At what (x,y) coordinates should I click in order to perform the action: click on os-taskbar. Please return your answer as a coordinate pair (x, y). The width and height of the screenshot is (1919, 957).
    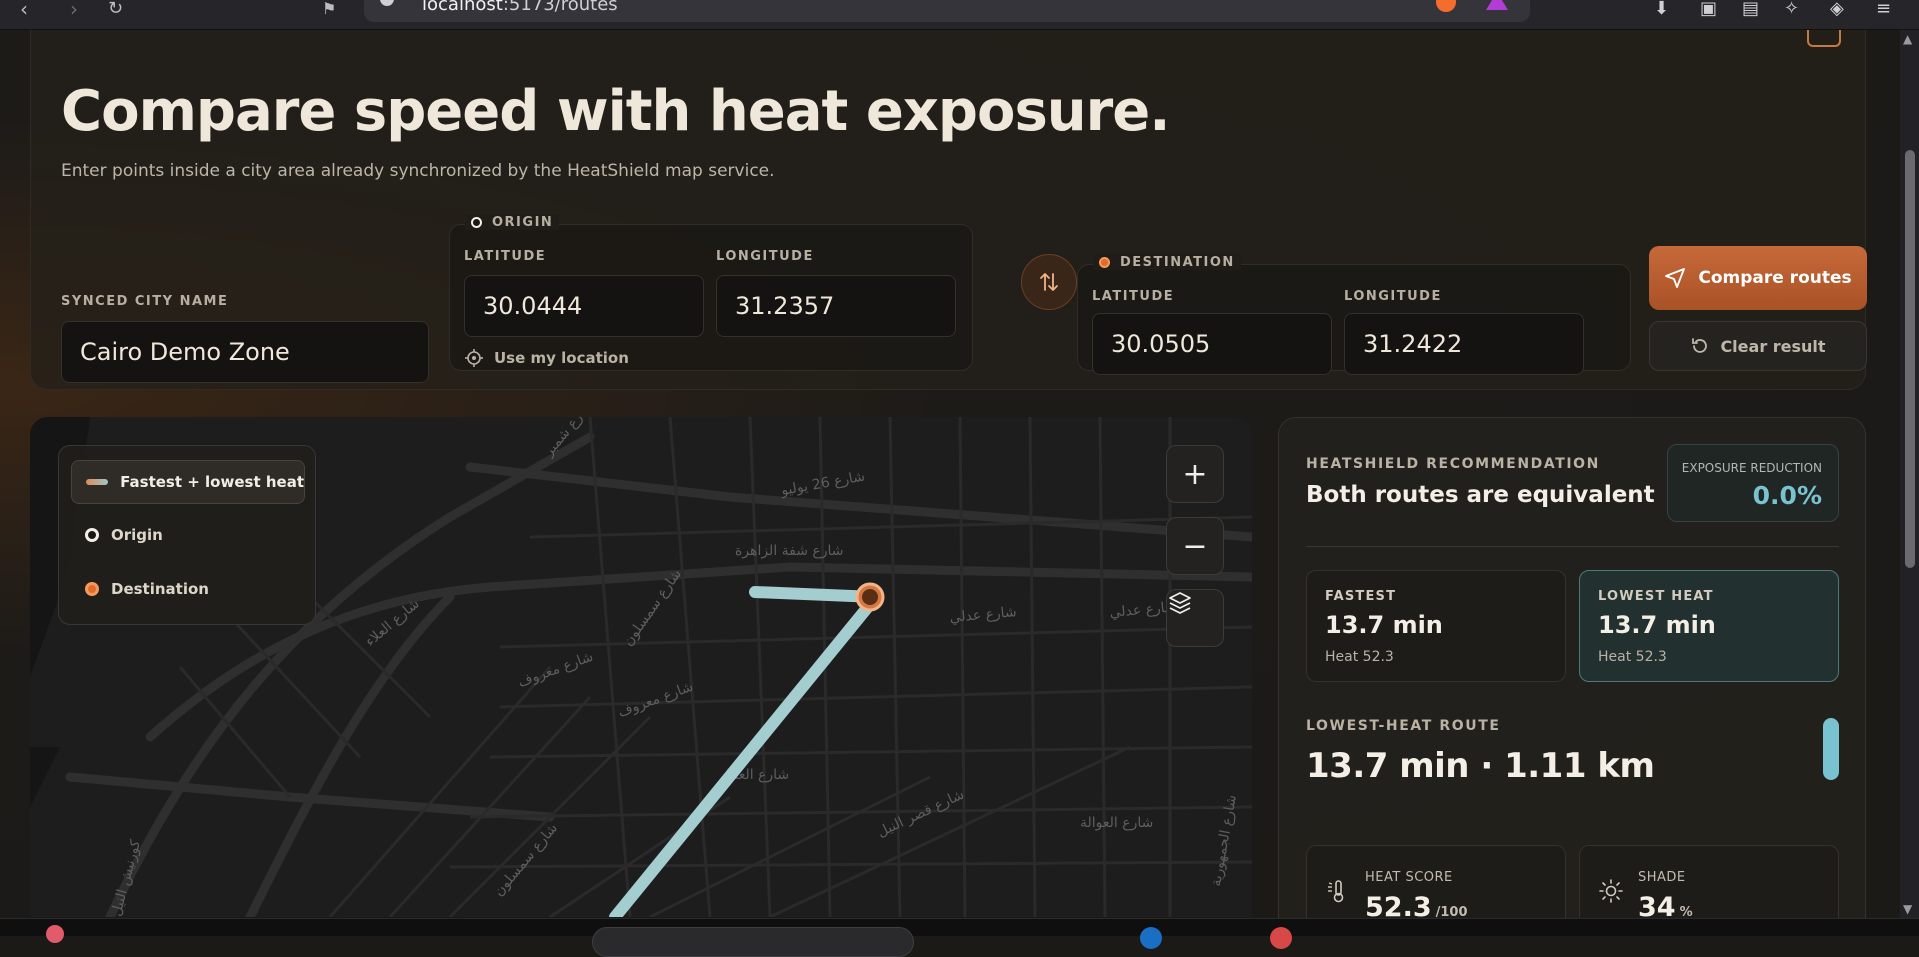
    Looking at the image, I should click on (959, 937).